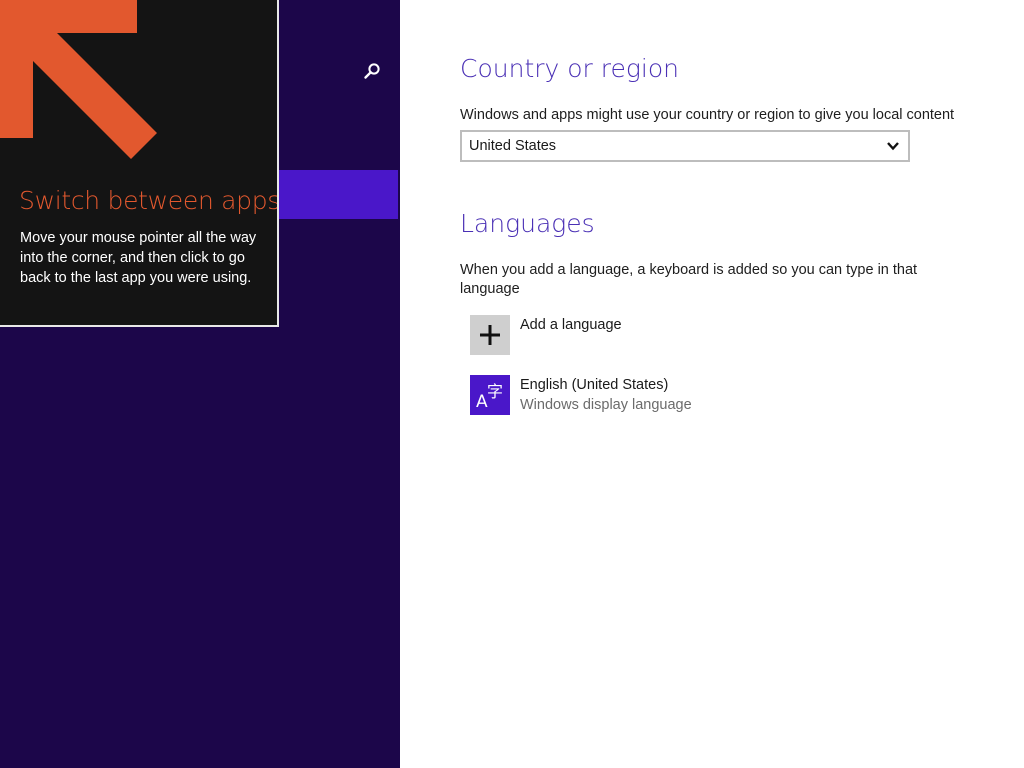 Image resolution: width=1024 pixels, height=768 pixels. I want to click on country-select-value: United States, so click(513, 146).